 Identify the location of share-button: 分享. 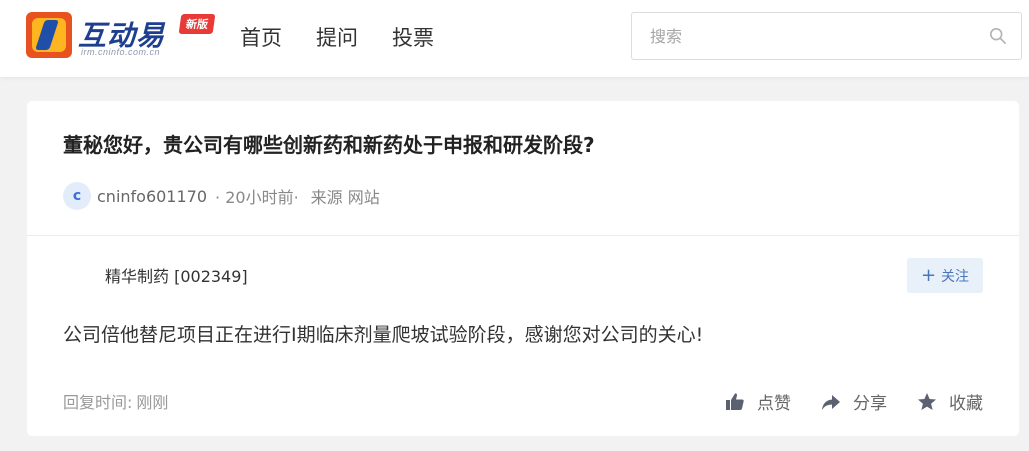
(854, 401).